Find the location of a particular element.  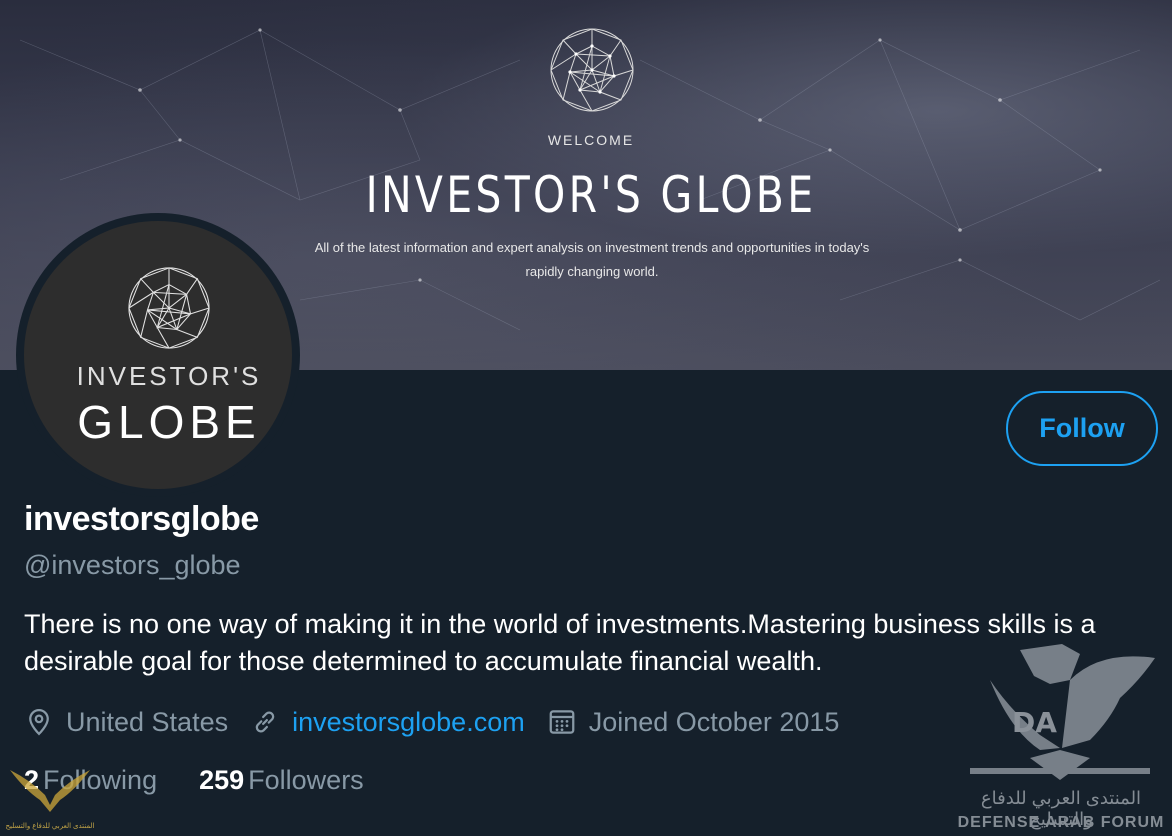

followers-label: Followers is located at coordinates (306, 779).